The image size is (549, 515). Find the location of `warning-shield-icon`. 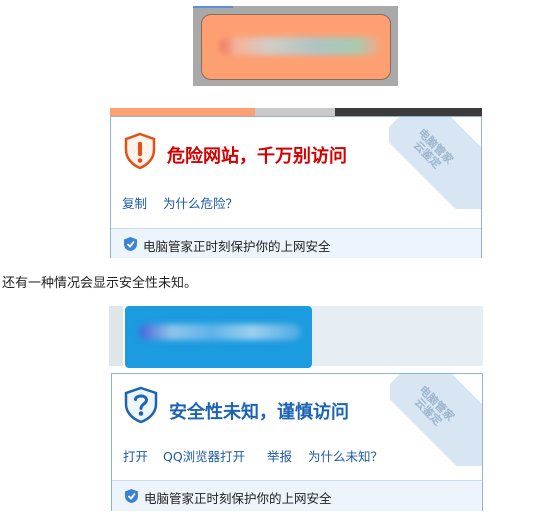

warning-shield-icon is located at coordinates (140, 151).